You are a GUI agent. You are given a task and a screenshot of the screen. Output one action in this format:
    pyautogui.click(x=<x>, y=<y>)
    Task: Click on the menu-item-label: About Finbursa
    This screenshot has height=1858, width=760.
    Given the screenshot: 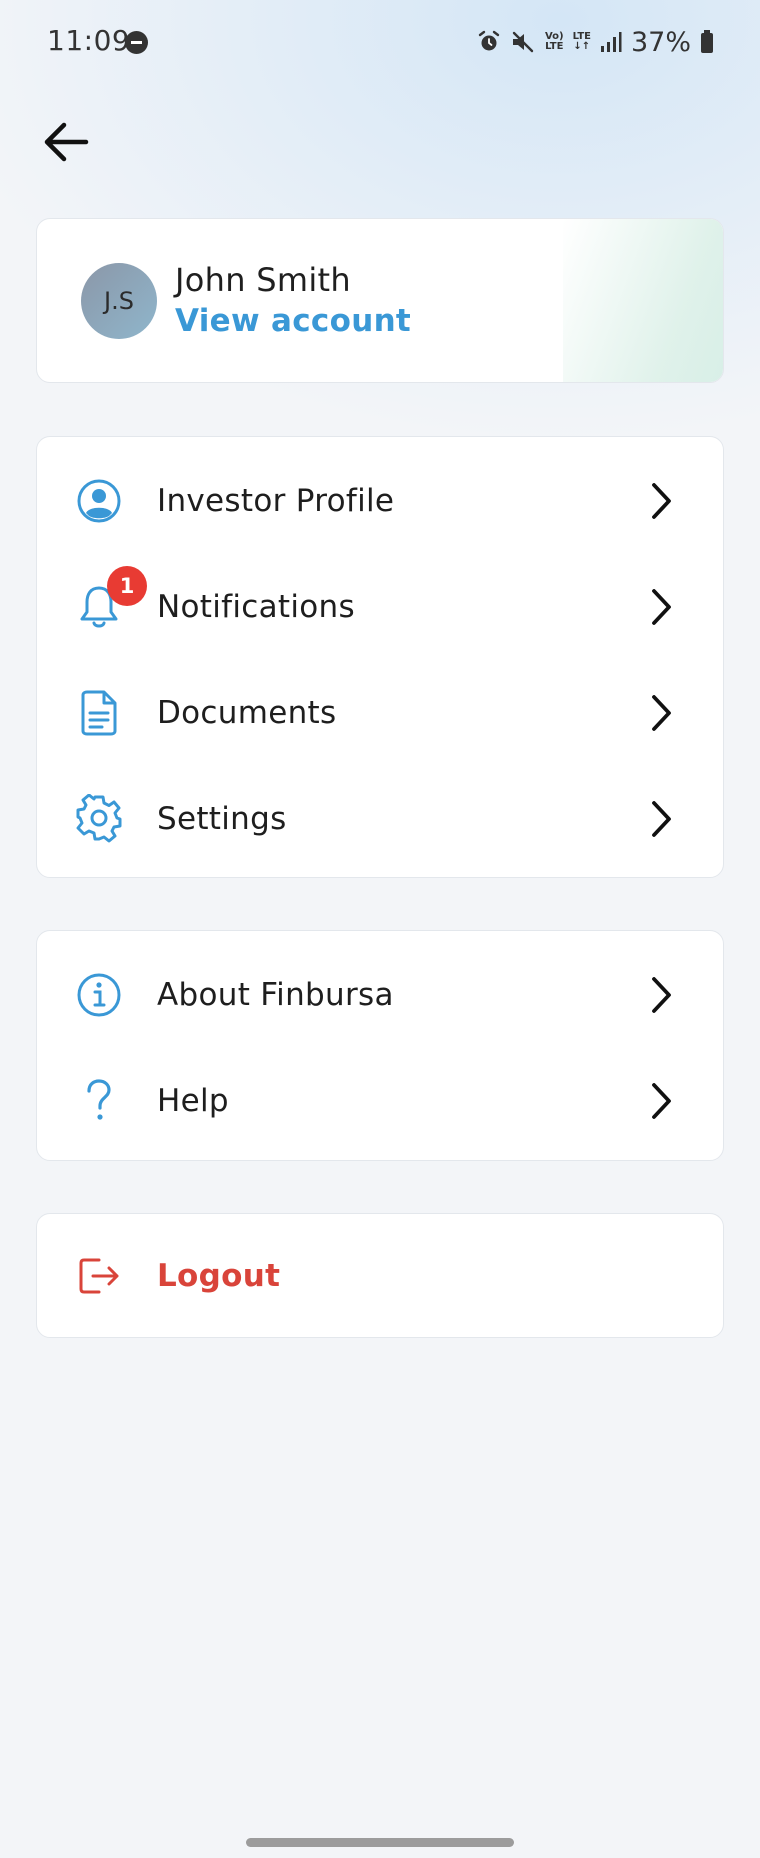 What is the action you would take?
    pyautogui.click(x=275, y=995)
    